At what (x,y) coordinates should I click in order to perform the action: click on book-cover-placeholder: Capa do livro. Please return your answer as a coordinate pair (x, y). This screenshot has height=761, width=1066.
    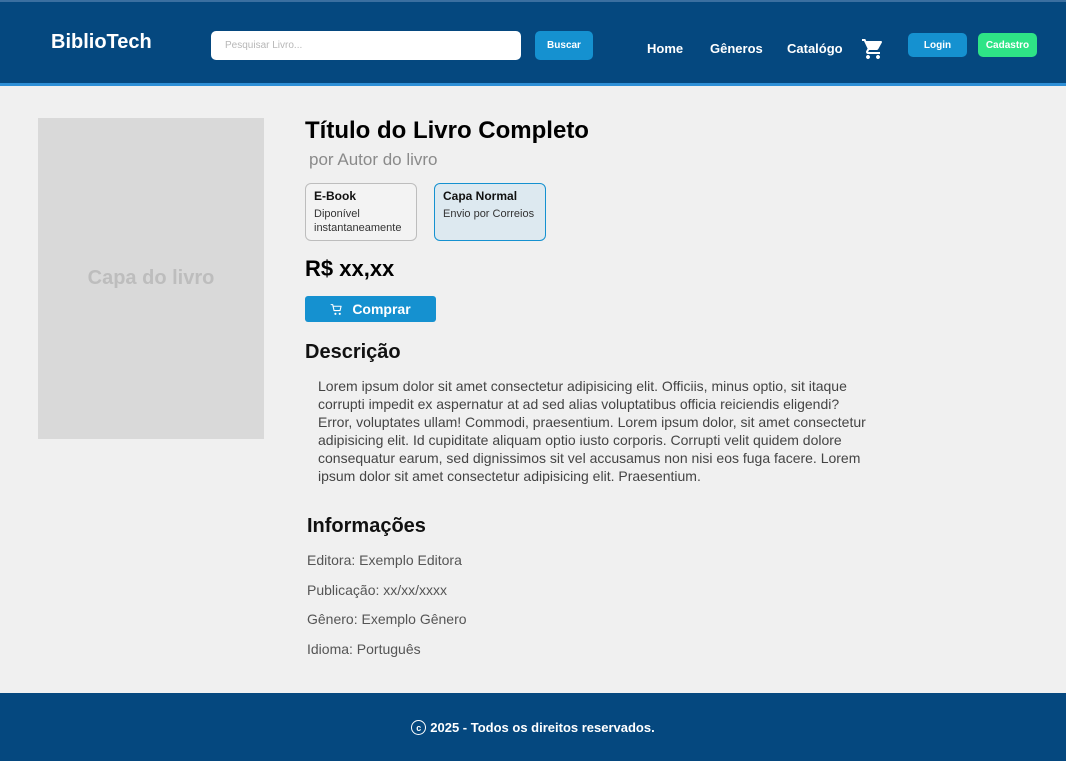
    Looking at the image, I should click on (151, 278).